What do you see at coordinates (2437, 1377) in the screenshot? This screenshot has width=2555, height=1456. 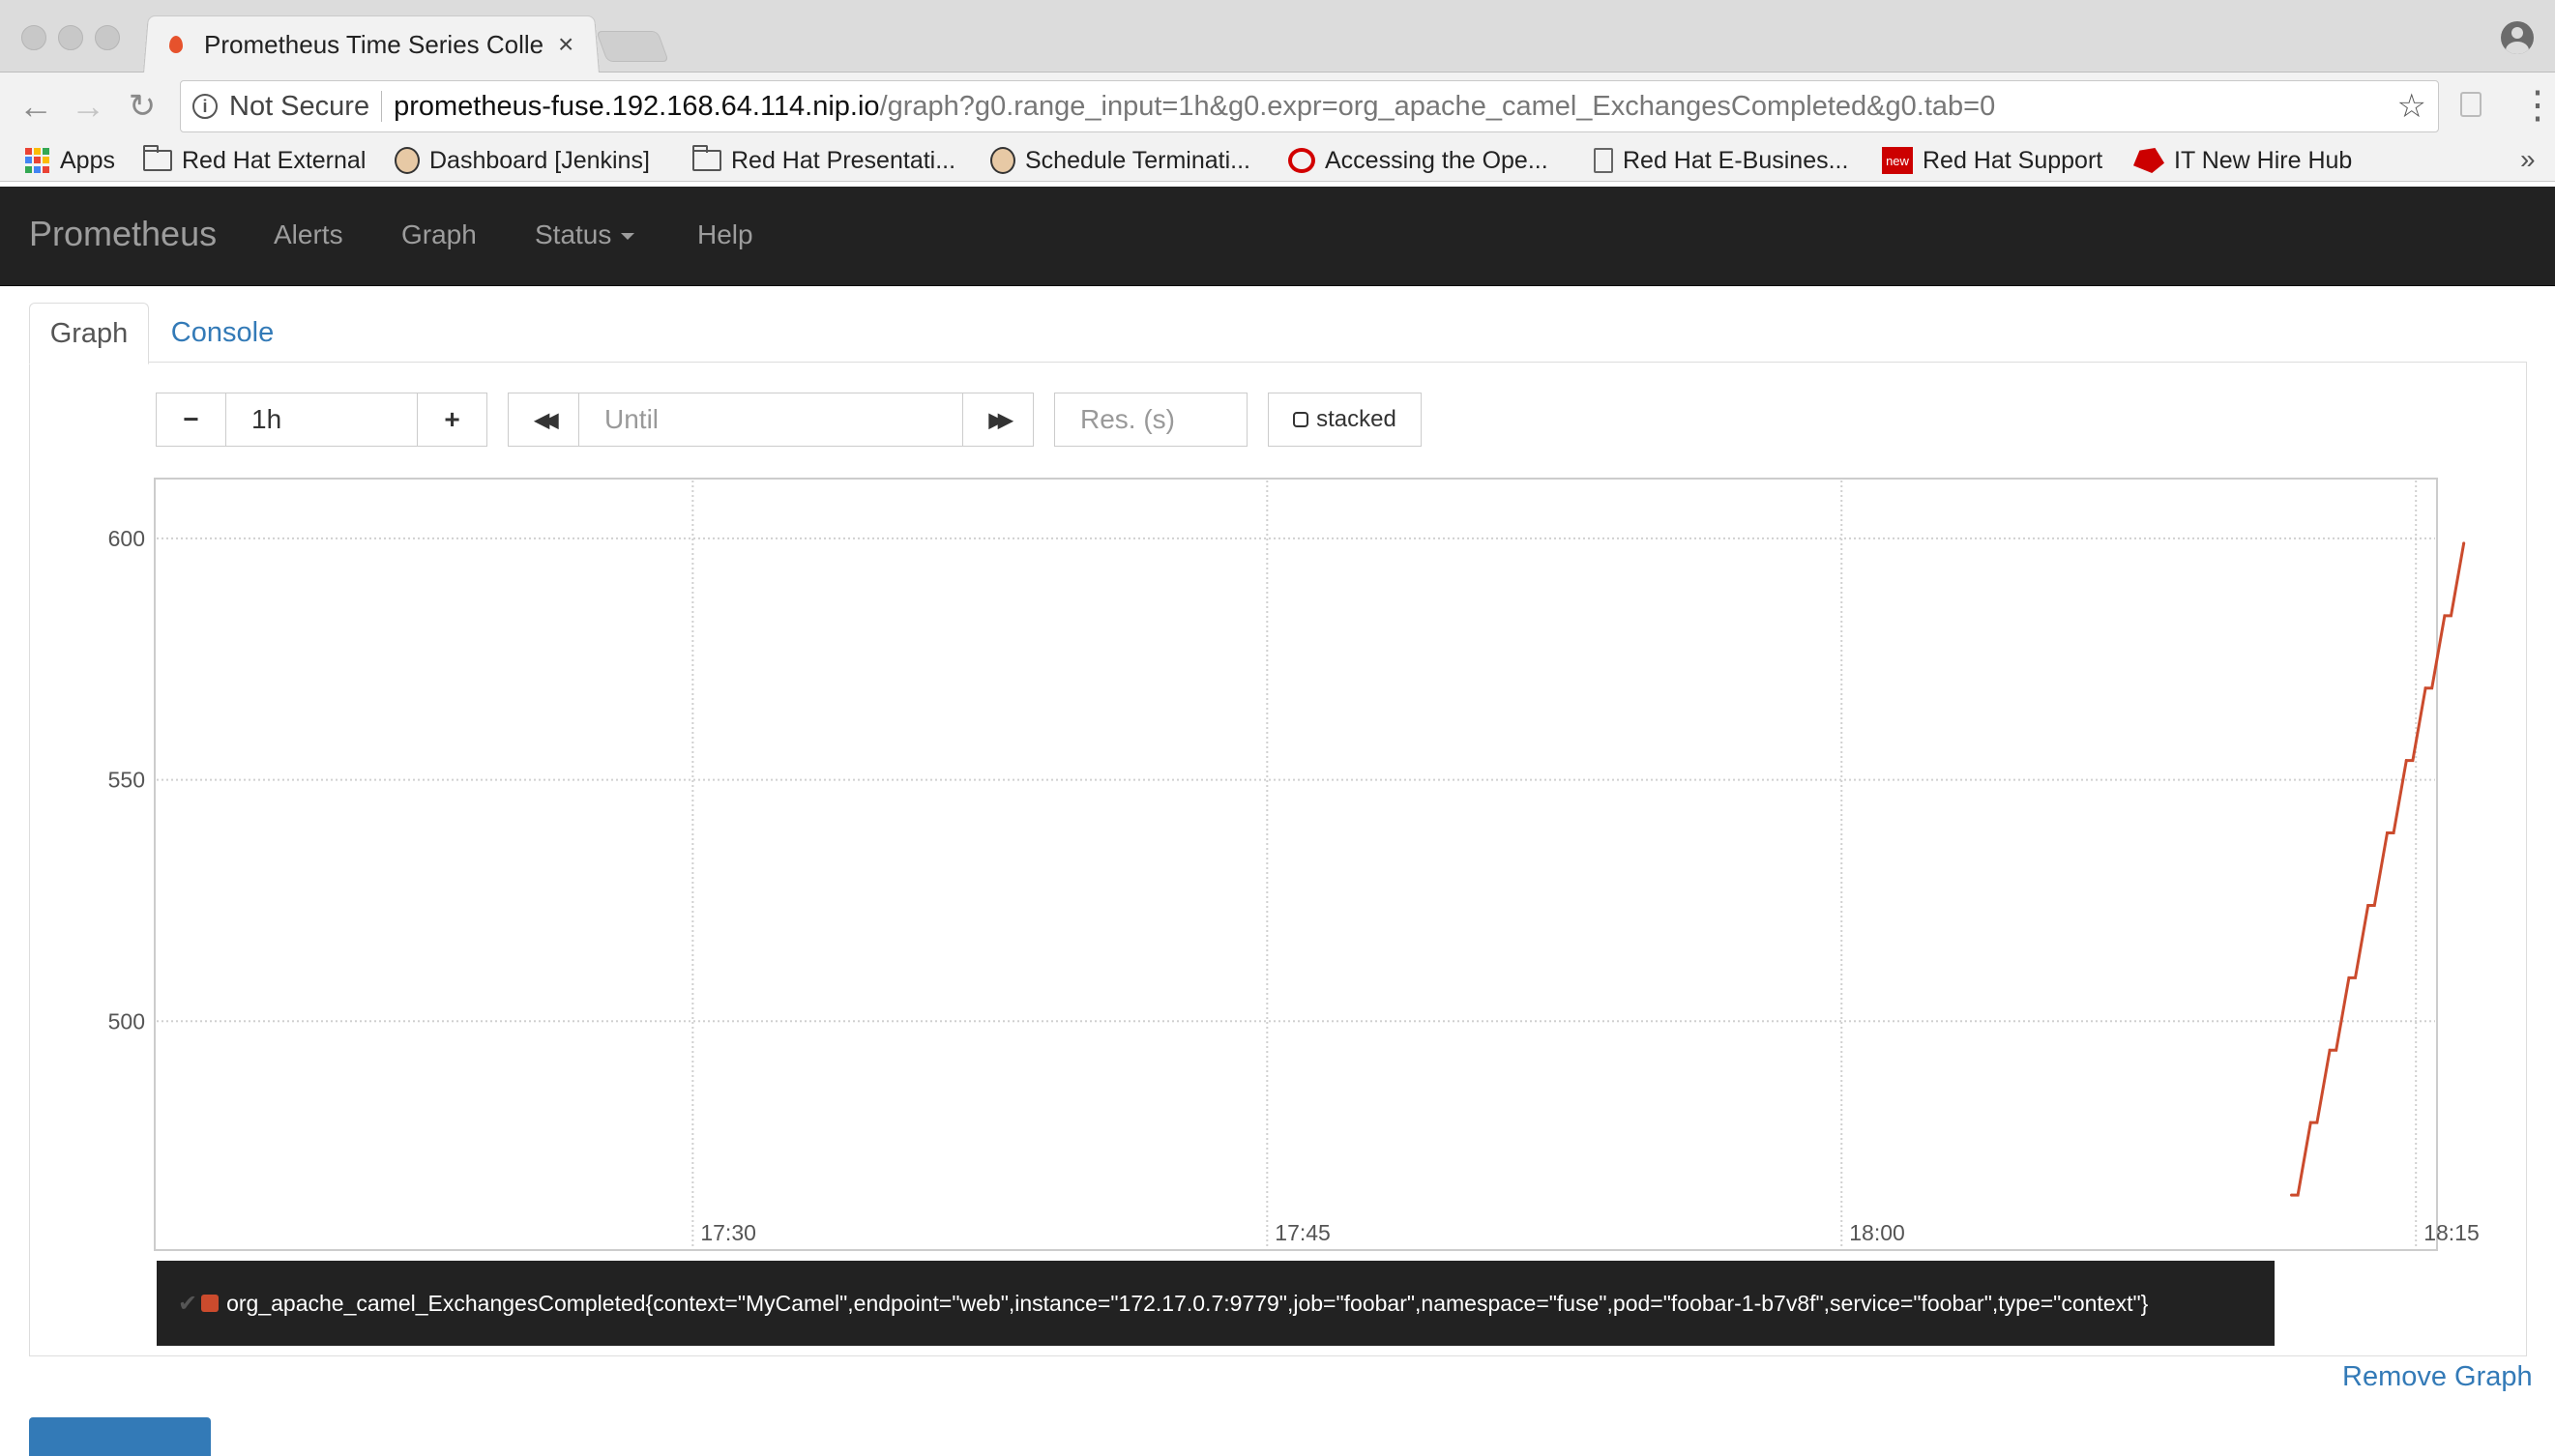 I see `remove-graph-link: Remove Graph` at bounding box center [2437, 1377].